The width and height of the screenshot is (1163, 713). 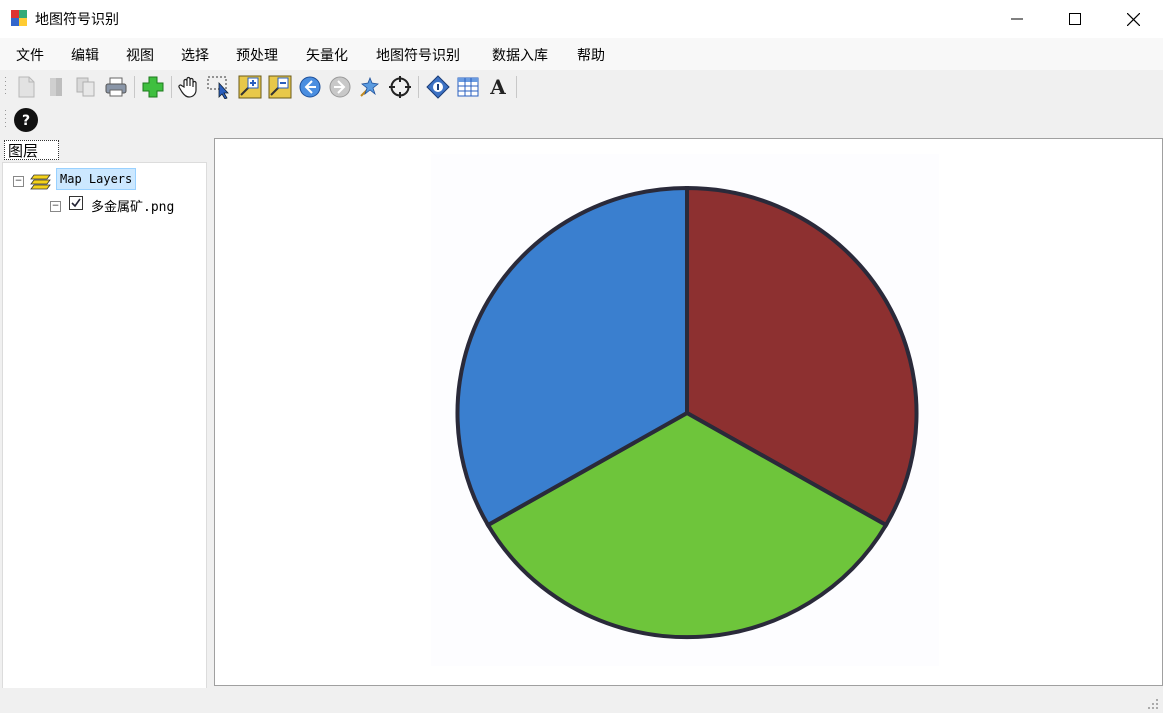 I want to click on forward-extent-button, so click(x=340, y=87).